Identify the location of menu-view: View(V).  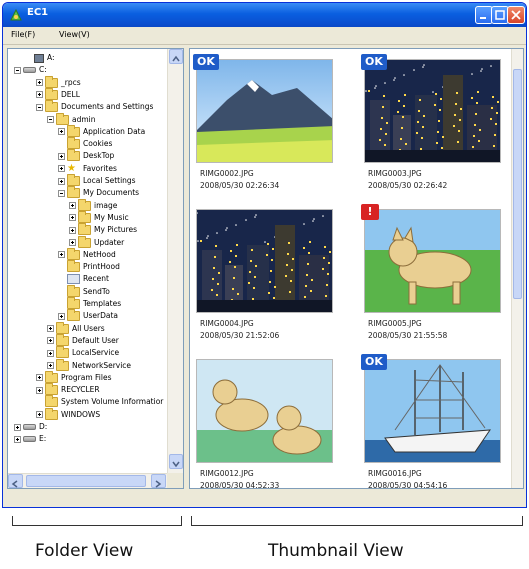
(74, 34).